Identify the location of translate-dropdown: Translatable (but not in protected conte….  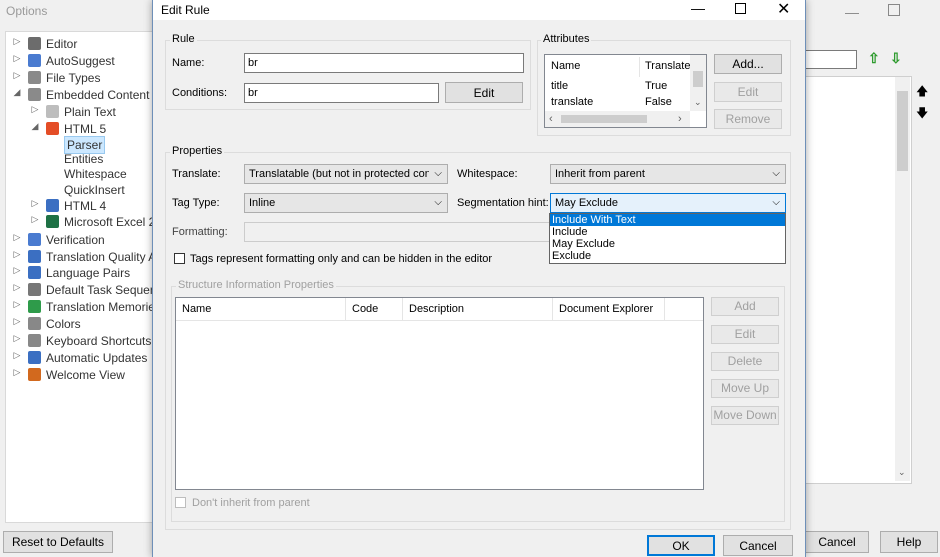
(346, 174).